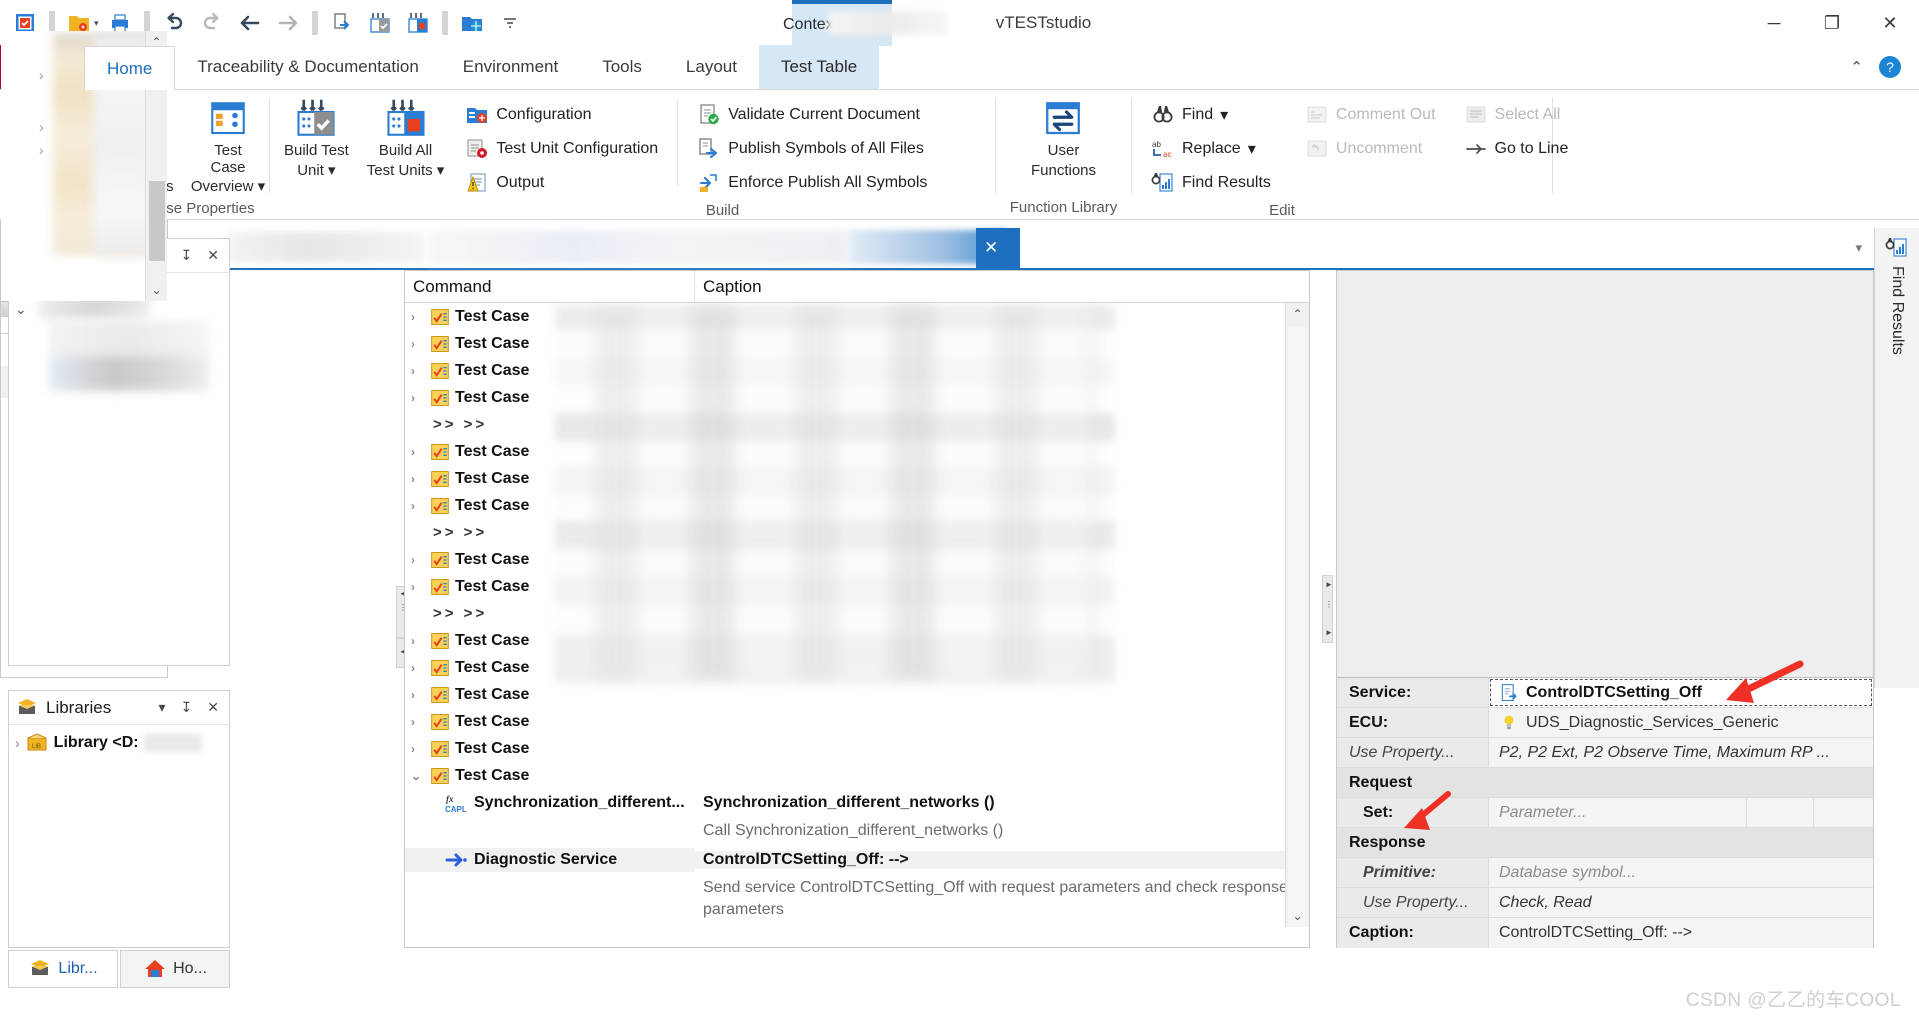 The height and width of the screenshot is (1018, 1919). Describe the element at coordinates (1774, 23) in the screenshot. I see `minimize-button: ─` at that location.